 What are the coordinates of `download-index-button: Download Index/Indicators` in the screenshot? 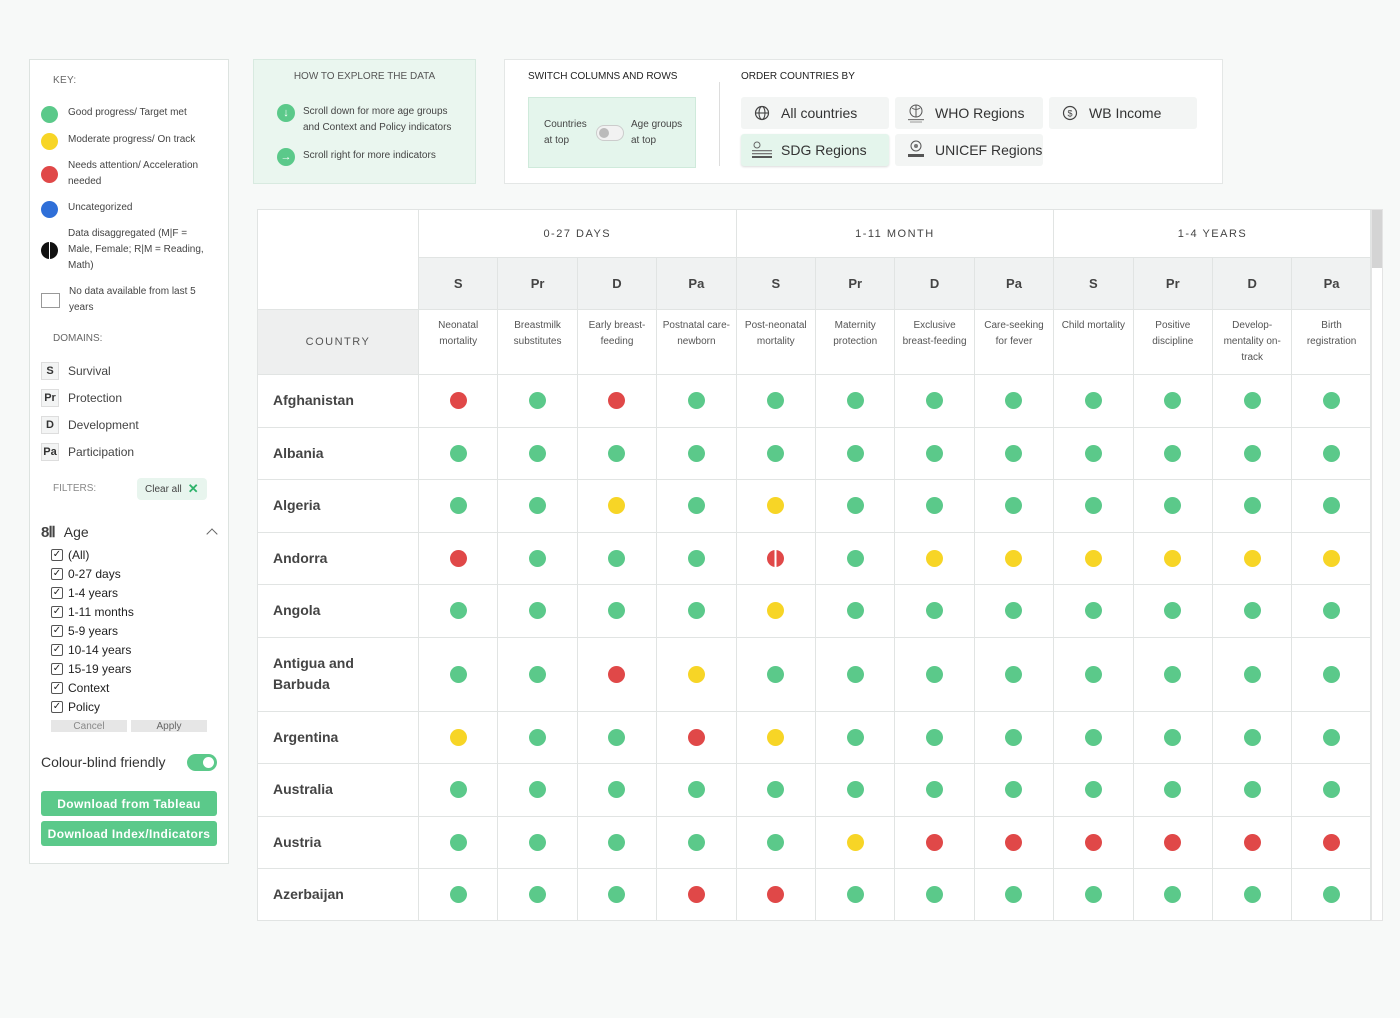 It's located at (129, 833).